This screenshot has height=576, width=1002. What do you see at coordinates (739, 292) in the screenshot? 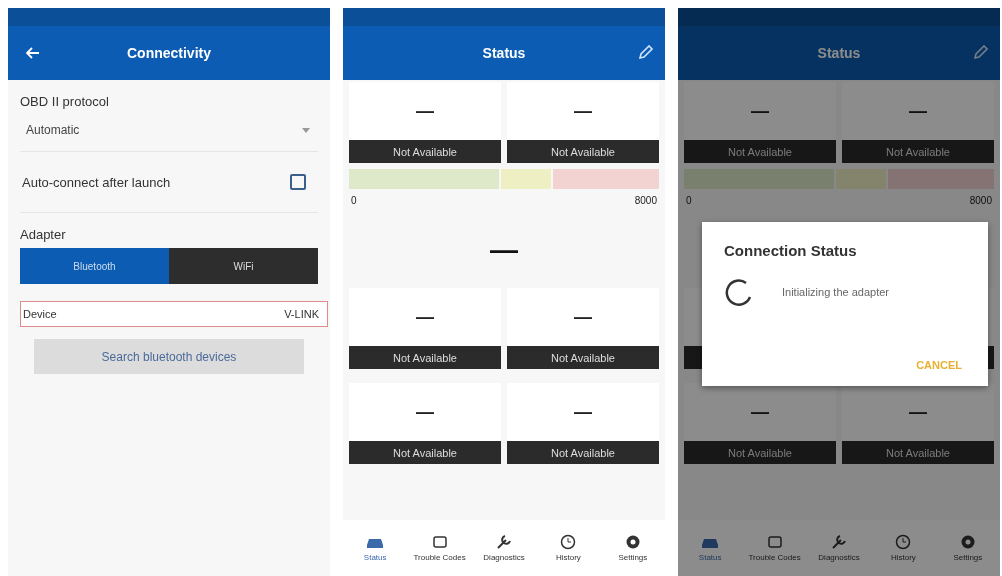
I see `loading-spinner-icon` at bounding box center [739, 292].